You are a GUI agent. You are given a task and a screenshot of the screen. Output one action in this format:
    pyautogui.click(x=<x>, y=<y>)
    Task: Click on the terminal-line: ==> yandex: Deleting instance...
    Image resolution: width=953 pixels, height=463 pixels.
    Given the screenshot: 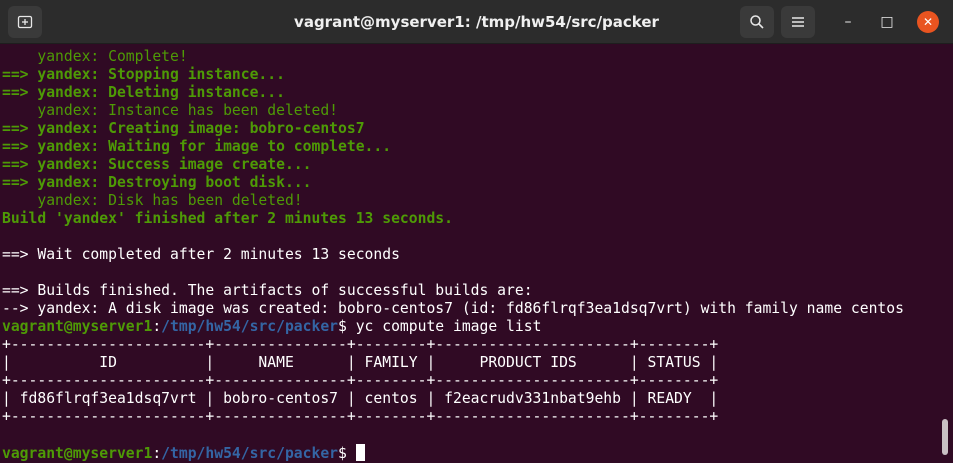 What is the action you would take?
    pyautogui.click(x=453, y=93)
    